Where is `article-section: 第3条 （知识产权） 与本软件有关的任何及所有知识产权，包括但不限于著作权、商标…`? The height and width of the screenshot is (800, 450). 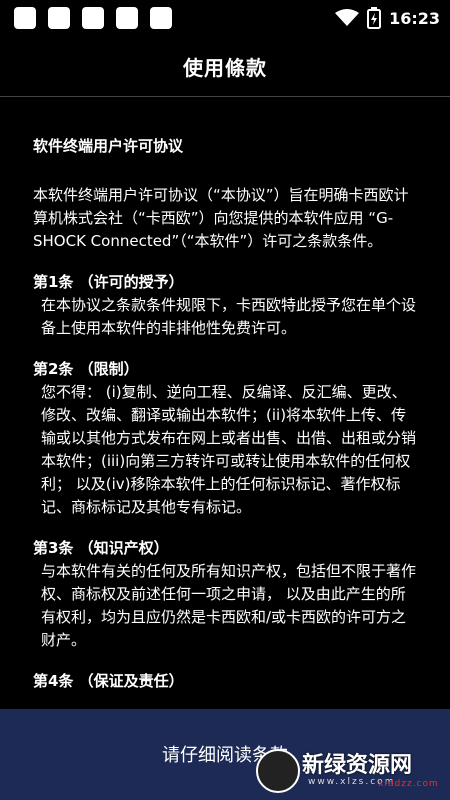
article-section: 第3条 （知识产权） 与本软件有关的任何及所有知识产权，包括但不限于著作权、商标… is located at coordinates (225, 594).